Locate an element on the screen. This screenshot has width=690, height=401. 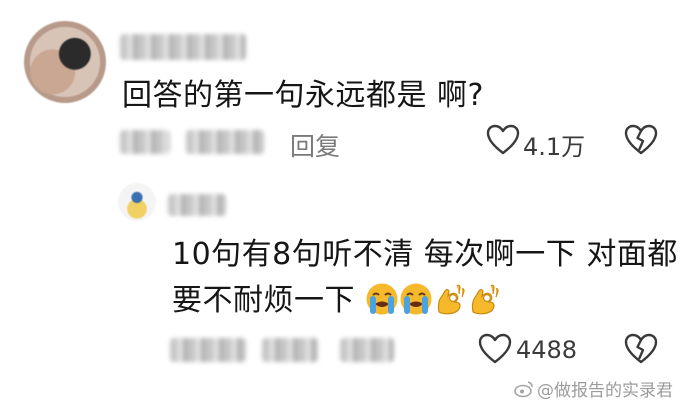
comment-like-count: 4.1万 is located at coordinates (554, 147).